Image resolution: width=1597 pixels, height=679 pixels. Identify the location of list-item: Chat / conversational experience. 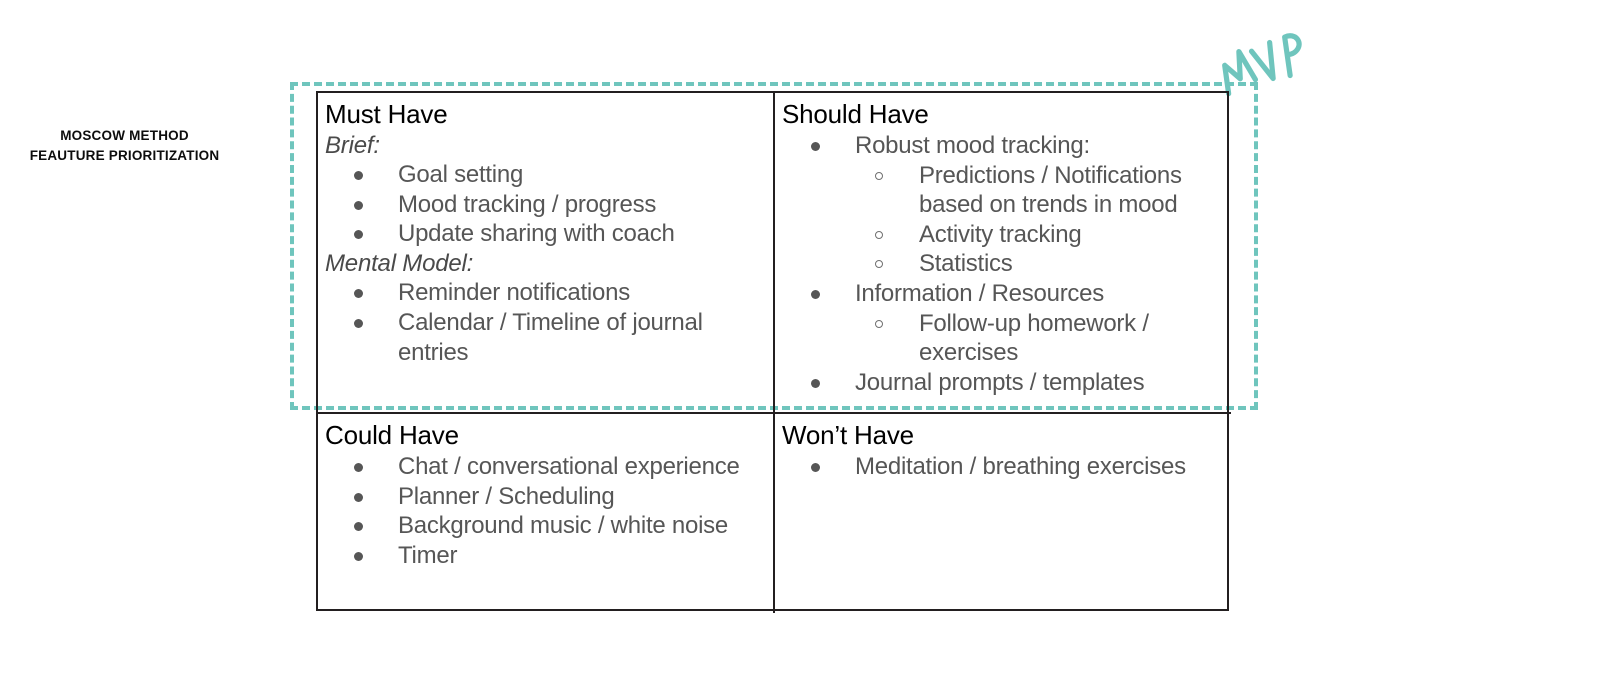
(544, 467).